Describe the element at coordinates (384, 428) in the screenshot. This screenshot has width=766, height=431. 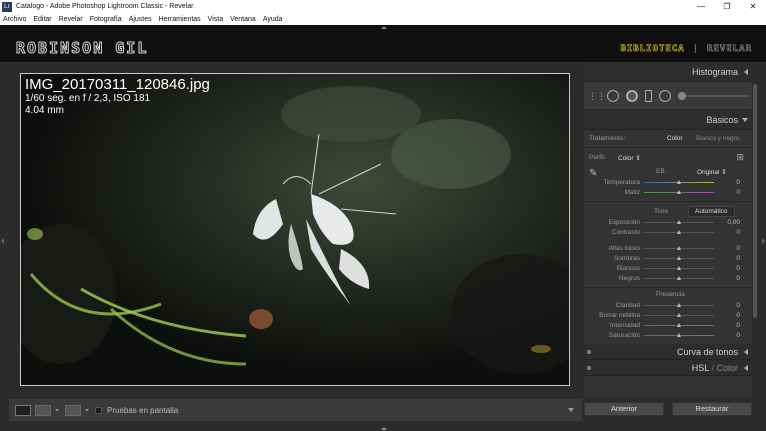
I see `expand-filmstrip-icon` at that location.